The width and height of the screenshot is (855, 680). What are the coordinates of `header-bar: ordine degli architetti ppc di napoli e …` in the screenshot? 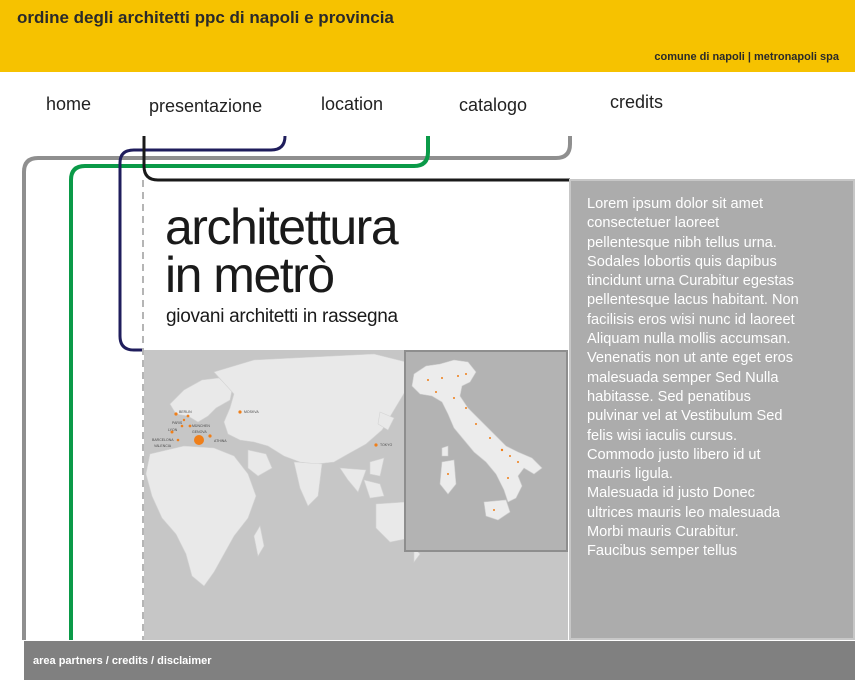 It's located at (427, 36).